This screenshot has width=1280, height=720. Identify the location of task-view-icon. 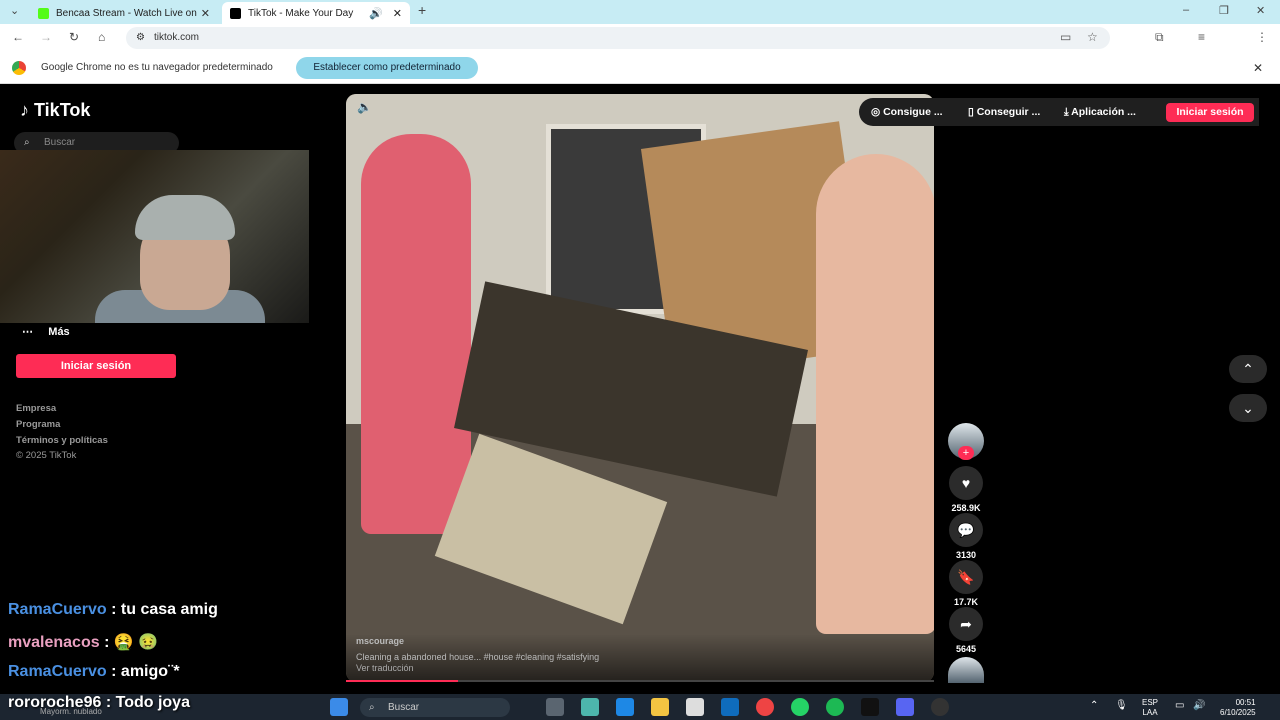
(555, 707).